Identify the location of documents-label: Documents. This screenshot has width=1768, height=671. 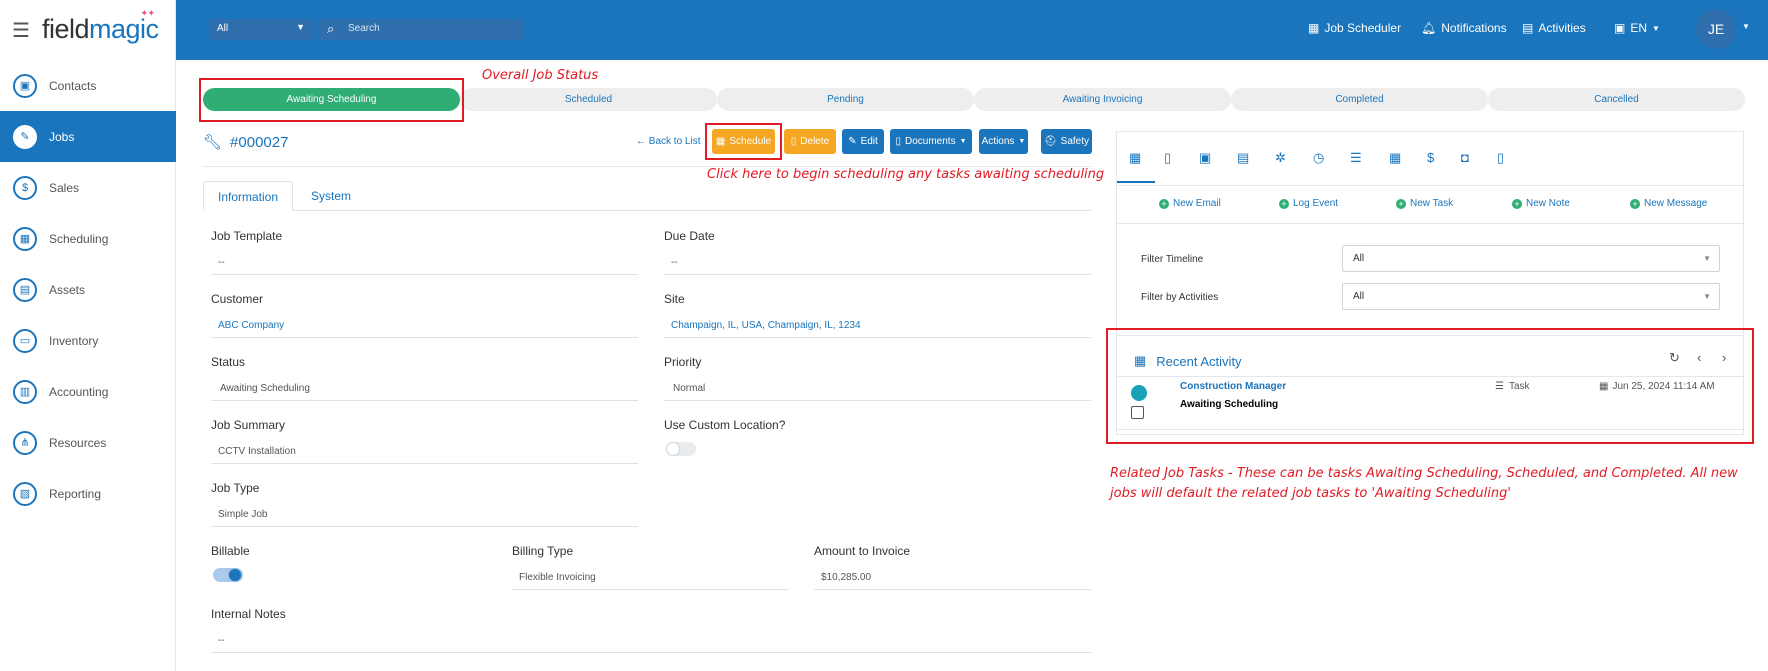
(930, 141).